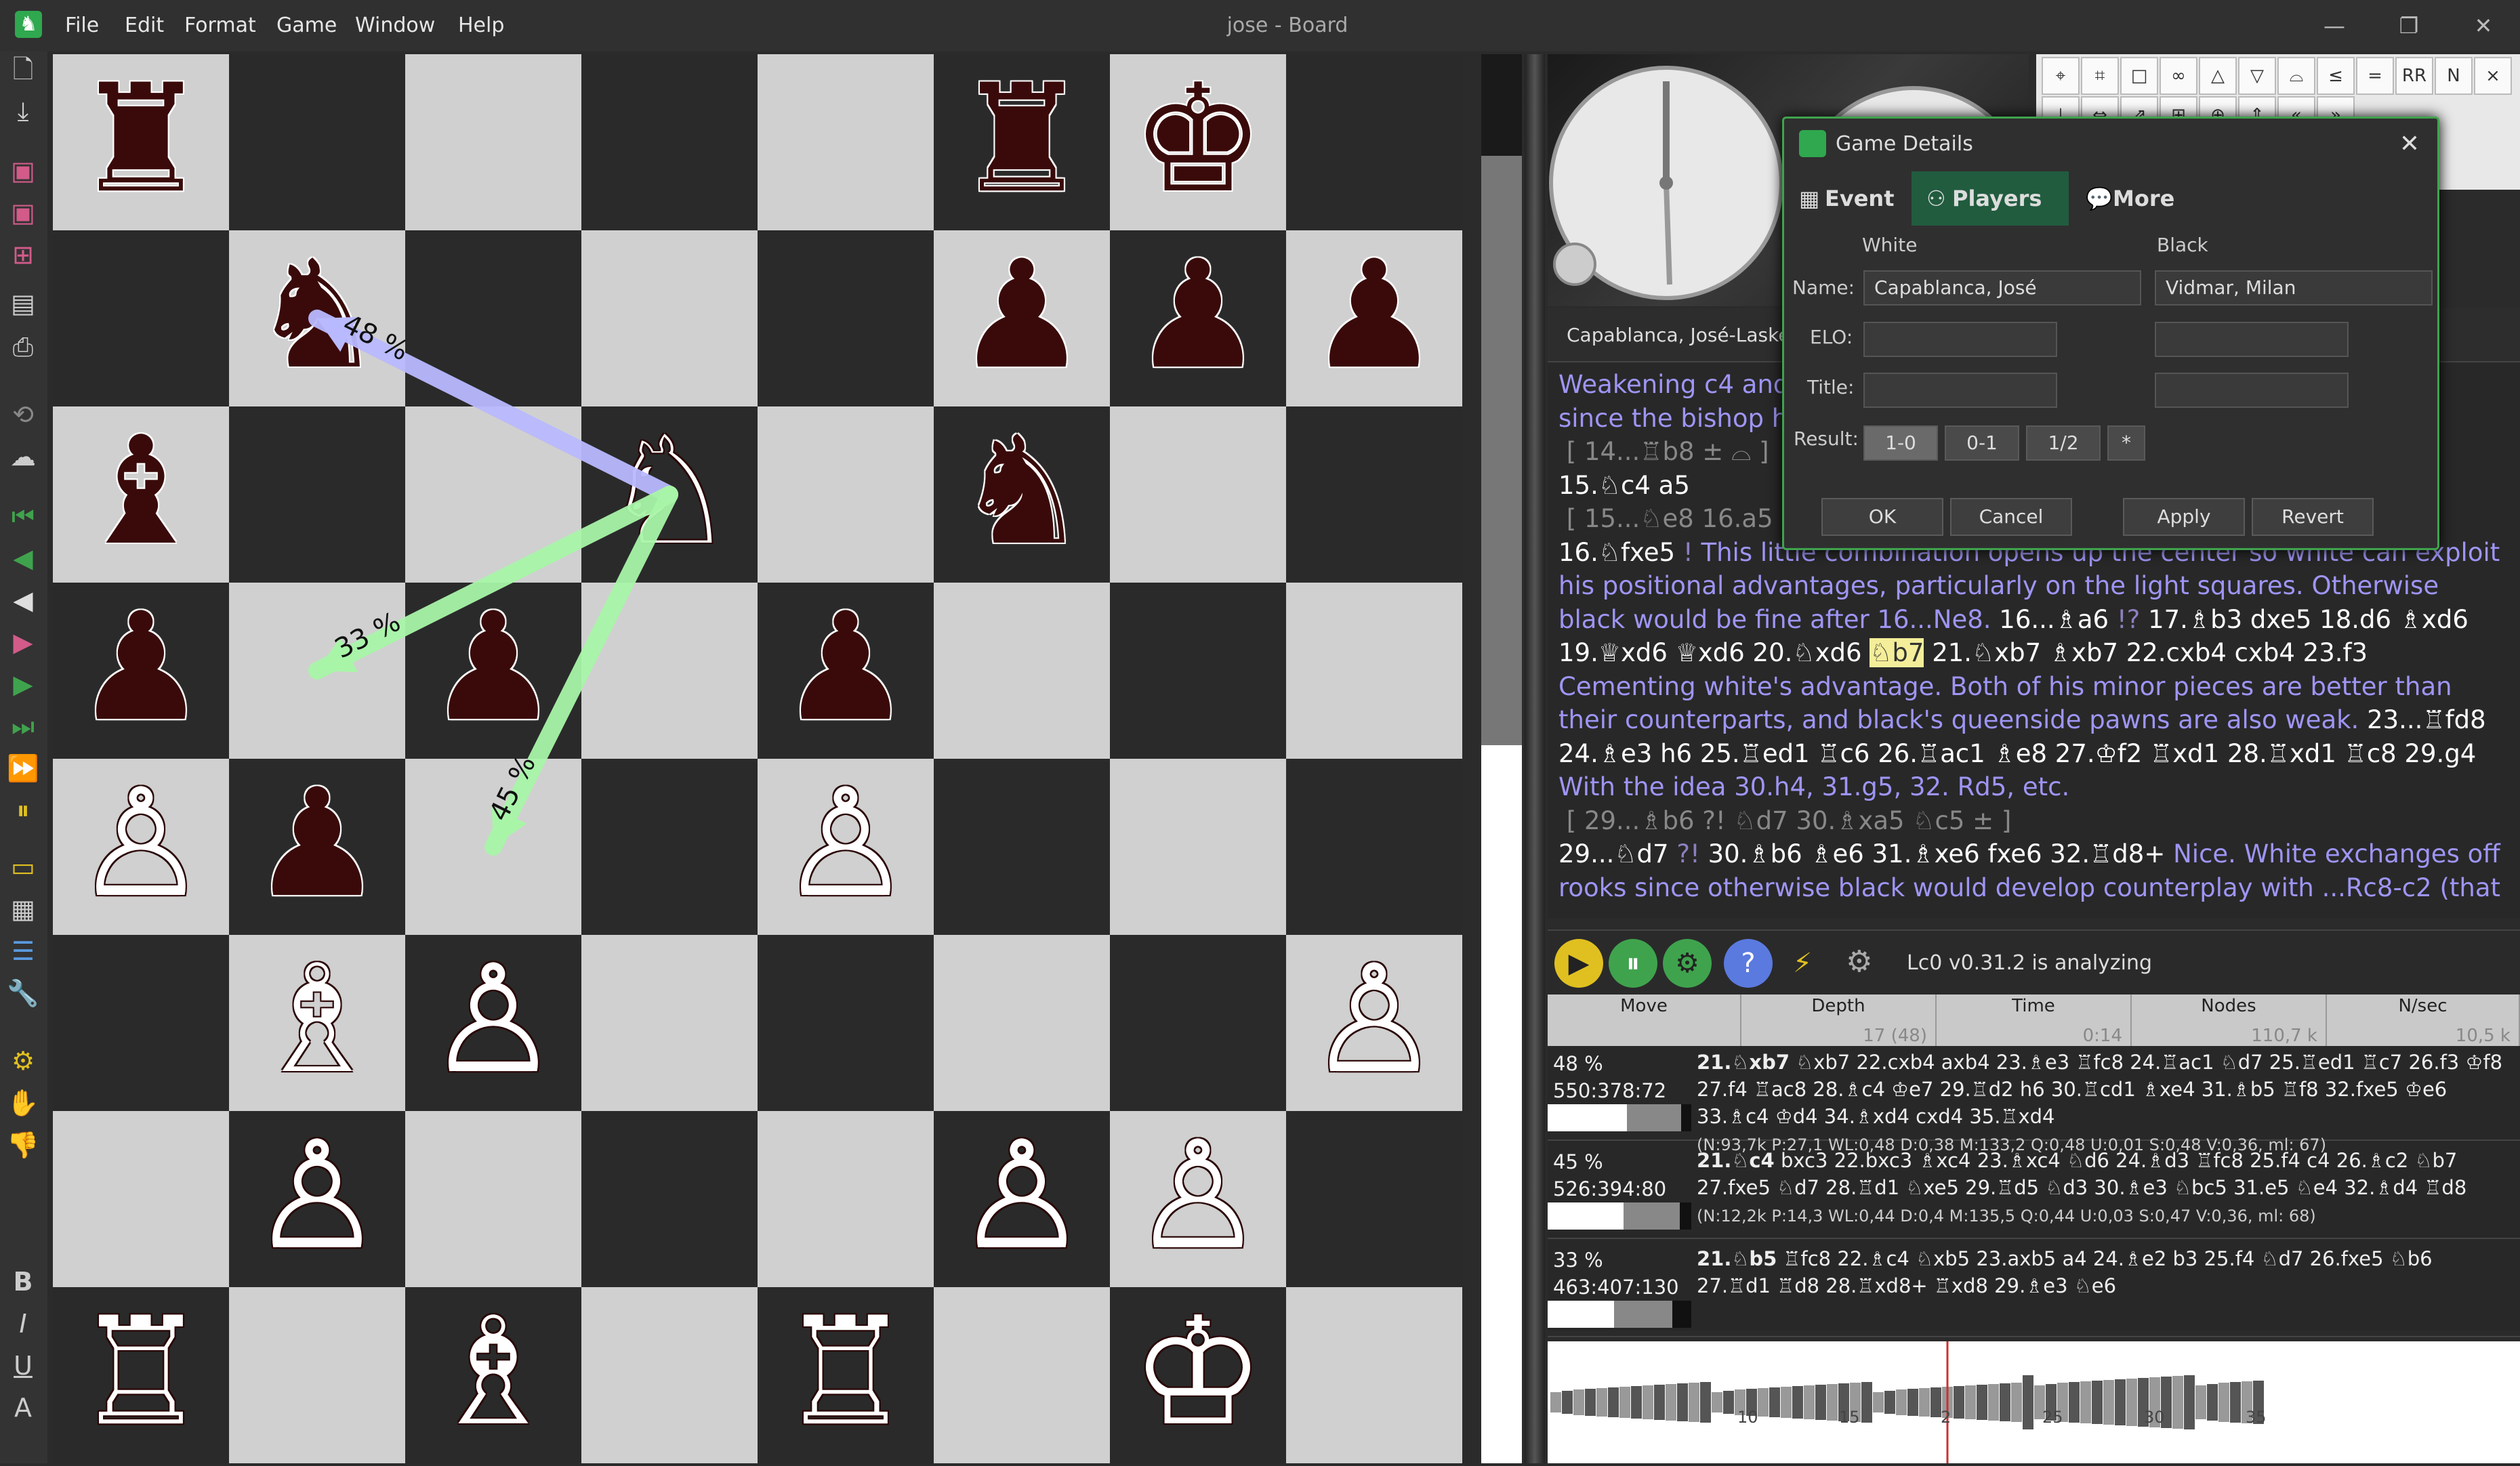 The image size is (2520, 1466). Describe the element at coordinates (23, 684) in the screenshot. I see `forward-icon: ▶` at that location.